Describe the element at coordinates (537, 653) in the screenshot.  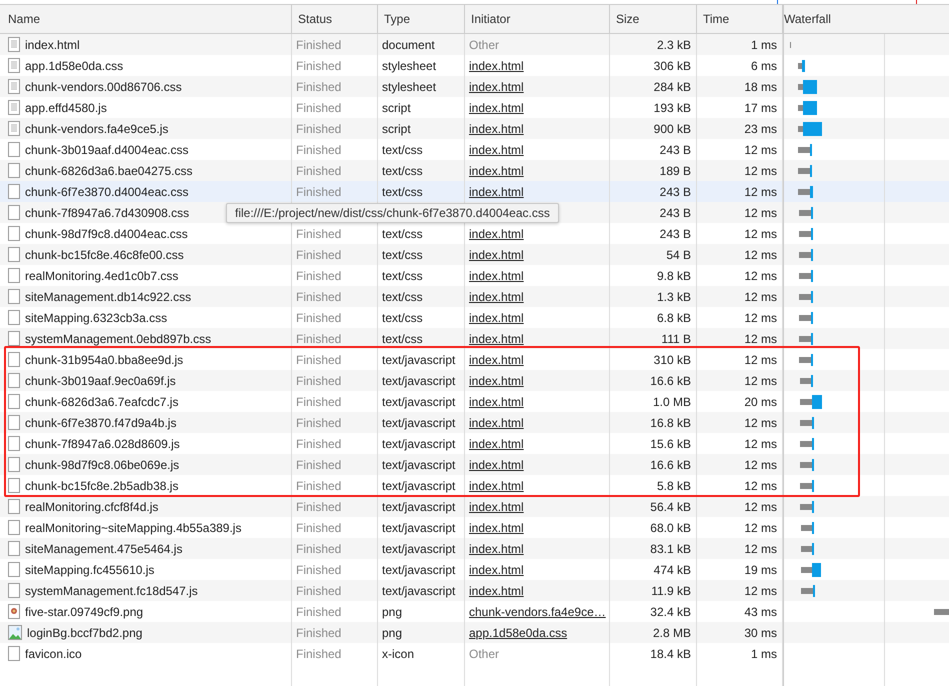
I see `initiator-cell: Other` at that location.